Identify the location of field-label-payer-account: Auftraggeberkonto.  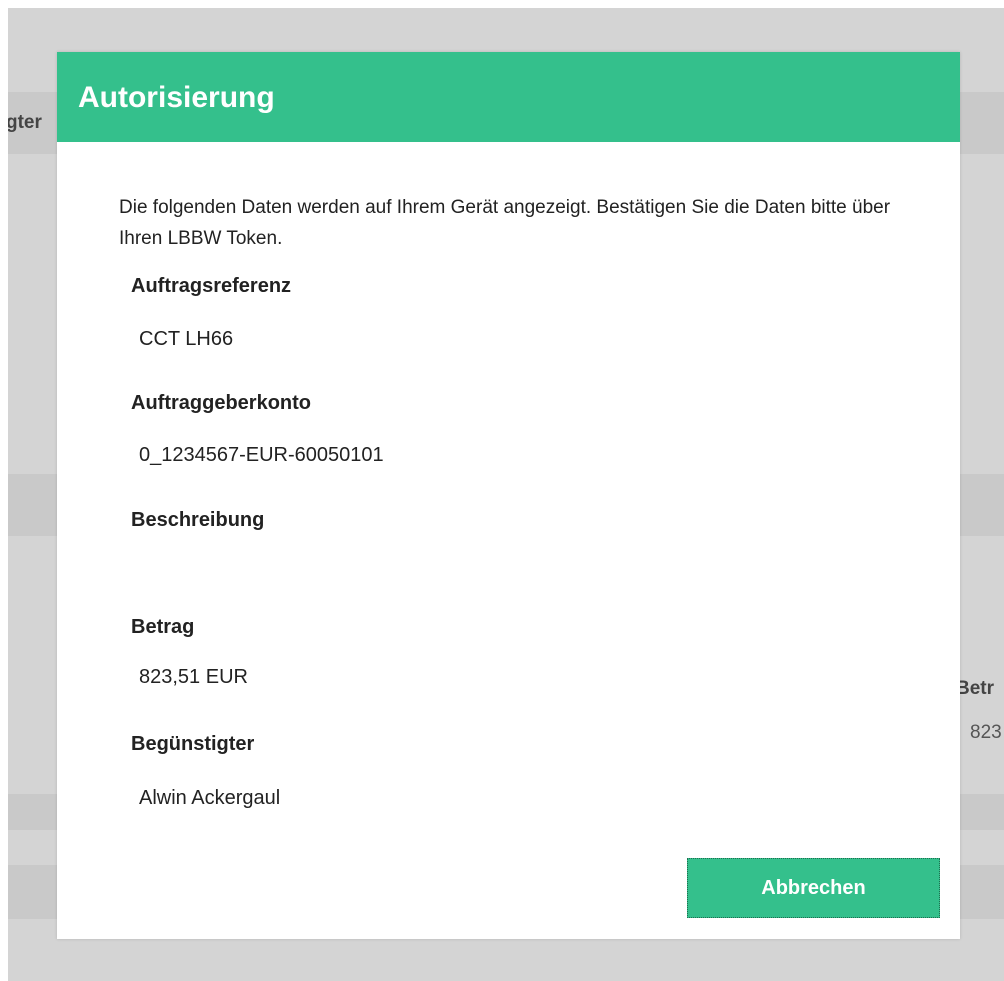
(221, 403).